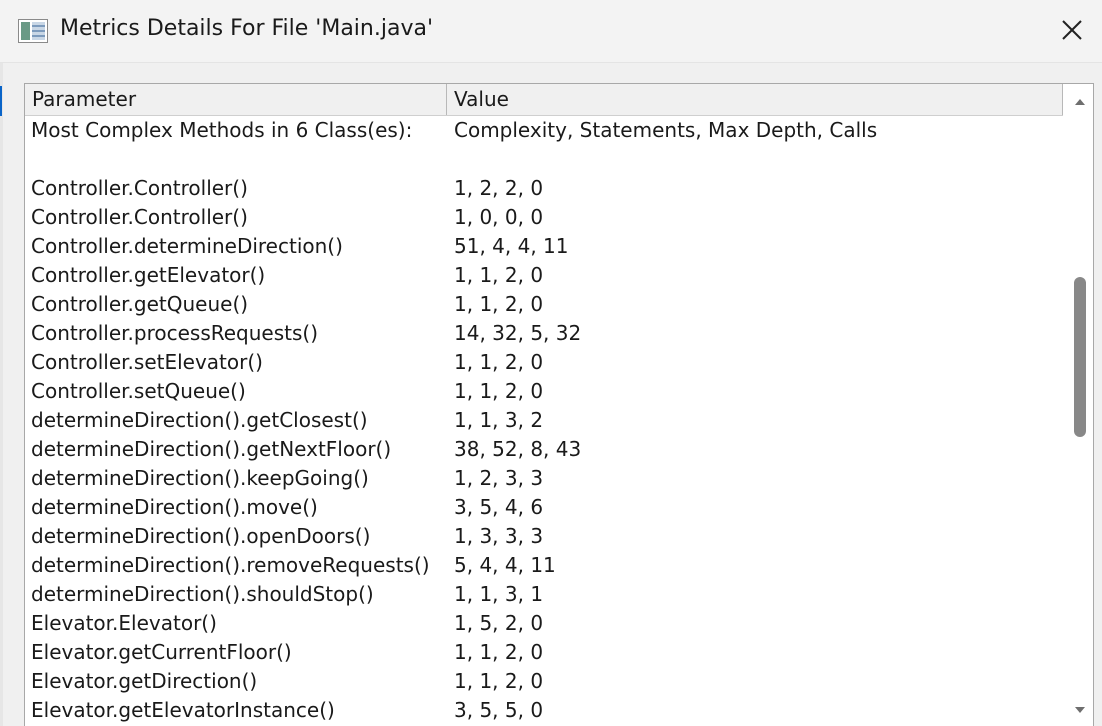 This screenshot has width=1102, height=726. What do you see at coordinates (140, 304) in the screenshot?
I see `parameter-cell: Controller.getQueue()` at bounding box center [140, 304].